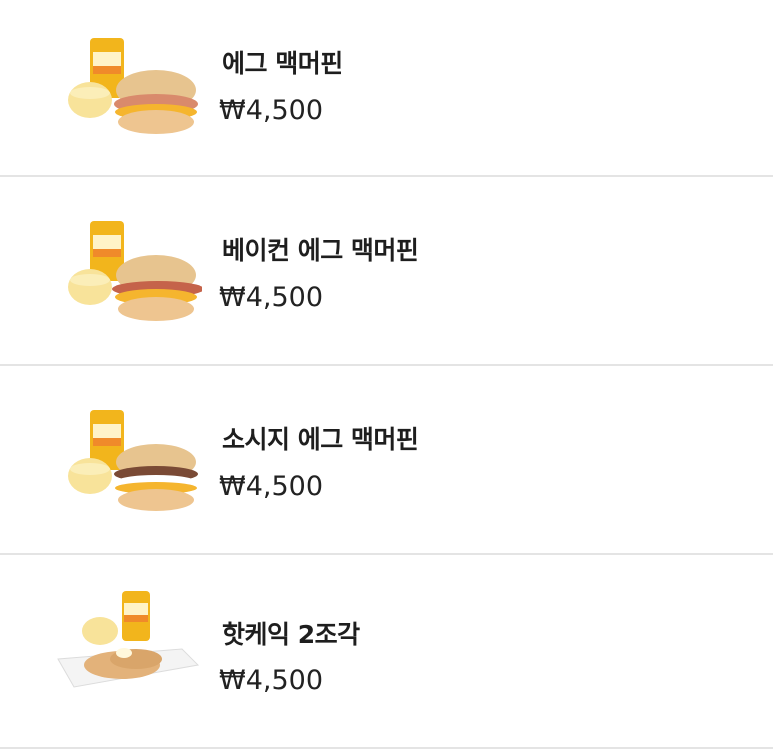  Describe the element at coordinates (320, 250) in the screenshot. I see `menu-item-name: 베이컨 에그 맥머핀` at that location.